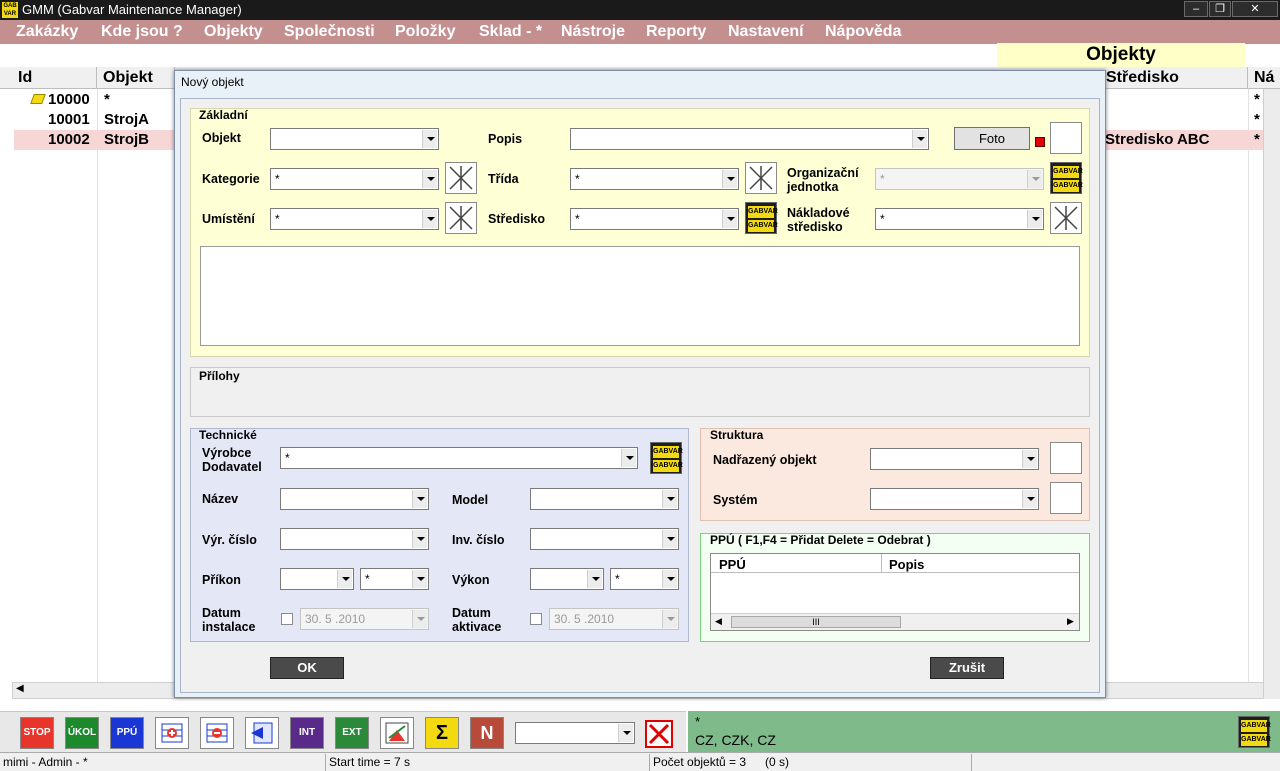  Describe the element at coordinates (1066, 498) in the screenshot. I see `system-lookup-button` at that location.